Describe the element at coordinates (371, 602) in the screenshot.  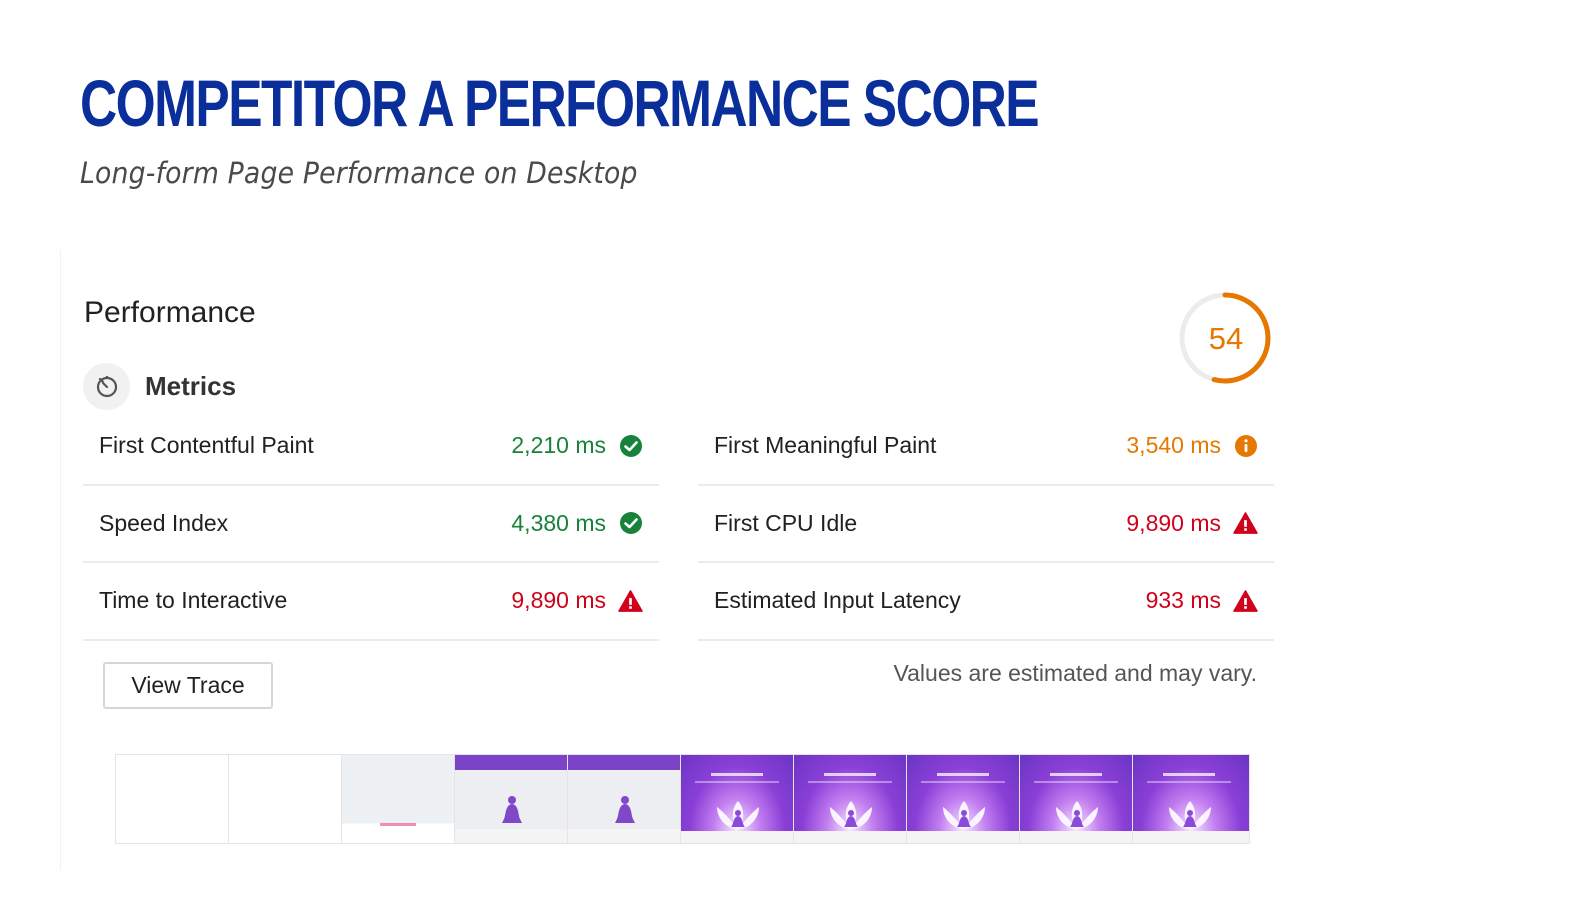
I see `metric-row: Time to Interactive 9,890 ms` at that location.